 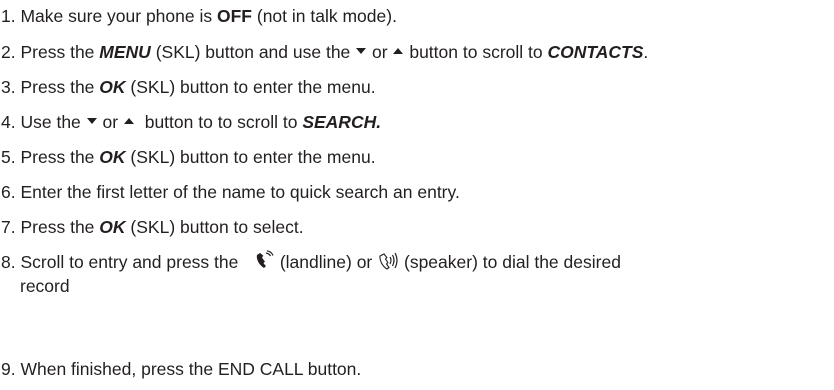 What do you see at coordinates (129, 262) in the screenshot?
I see `step-text: Scroll to entry and press the` at bounding box center [129, 262].